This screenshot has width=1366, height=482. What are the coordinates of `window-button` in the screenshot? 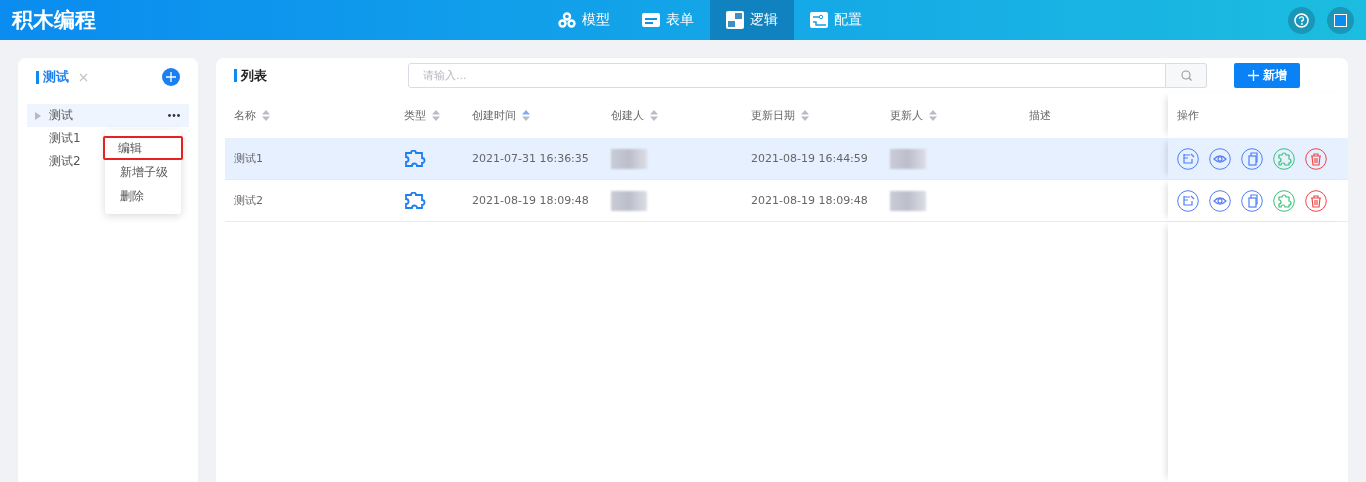 It's located at (1340, 20).